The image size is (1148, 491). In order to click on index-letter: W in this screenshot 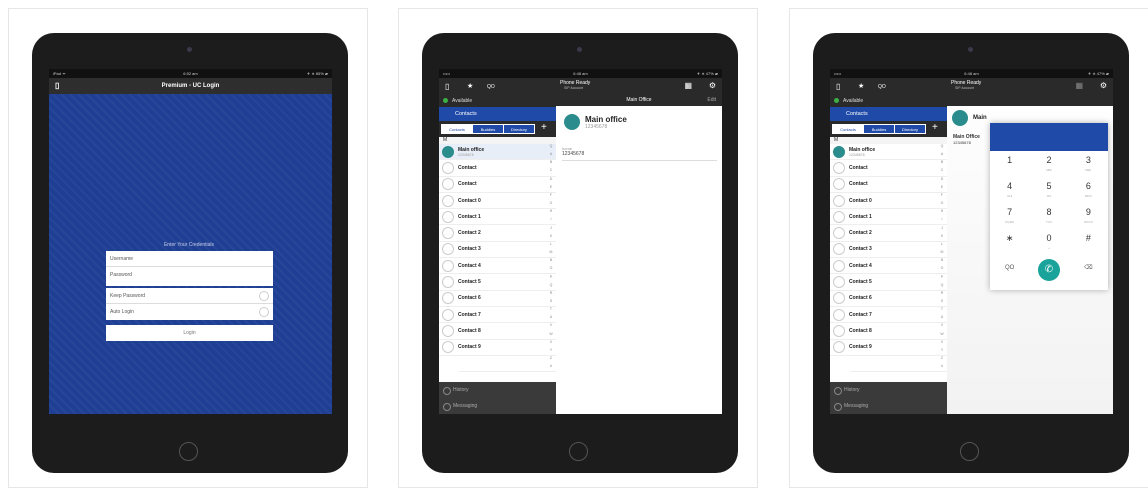, I will do `click(942, 334)`.